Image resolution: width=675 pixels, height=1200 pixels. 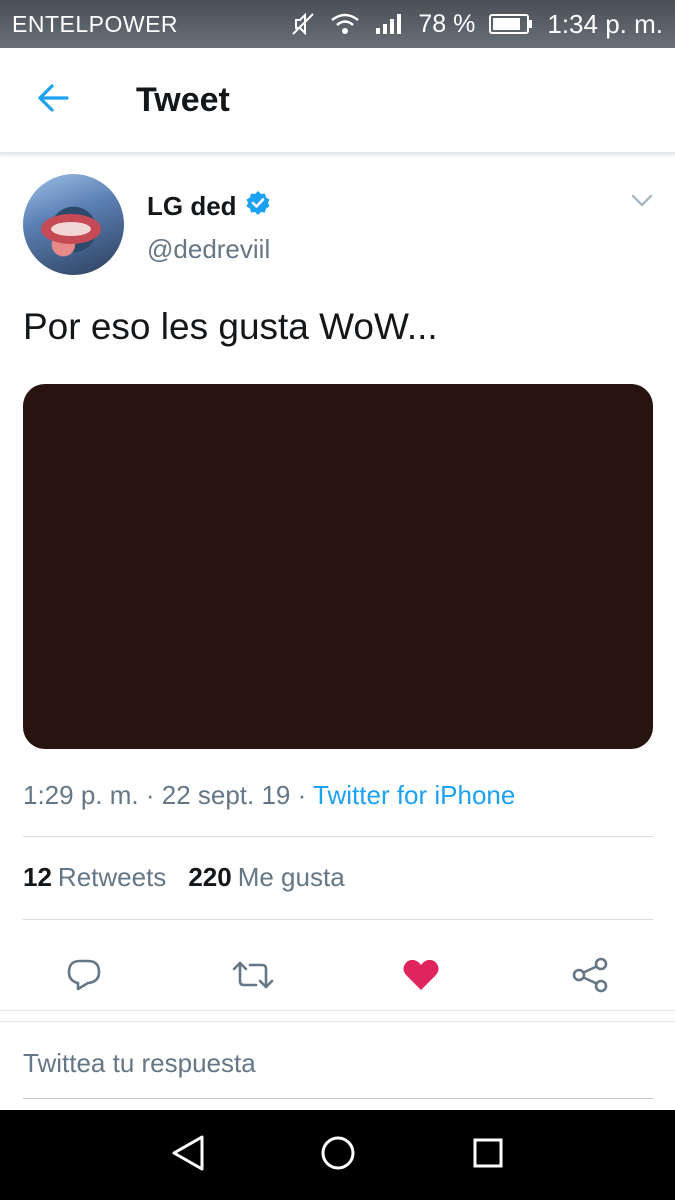 I want to click on share-button, so click(x=590, y=977).